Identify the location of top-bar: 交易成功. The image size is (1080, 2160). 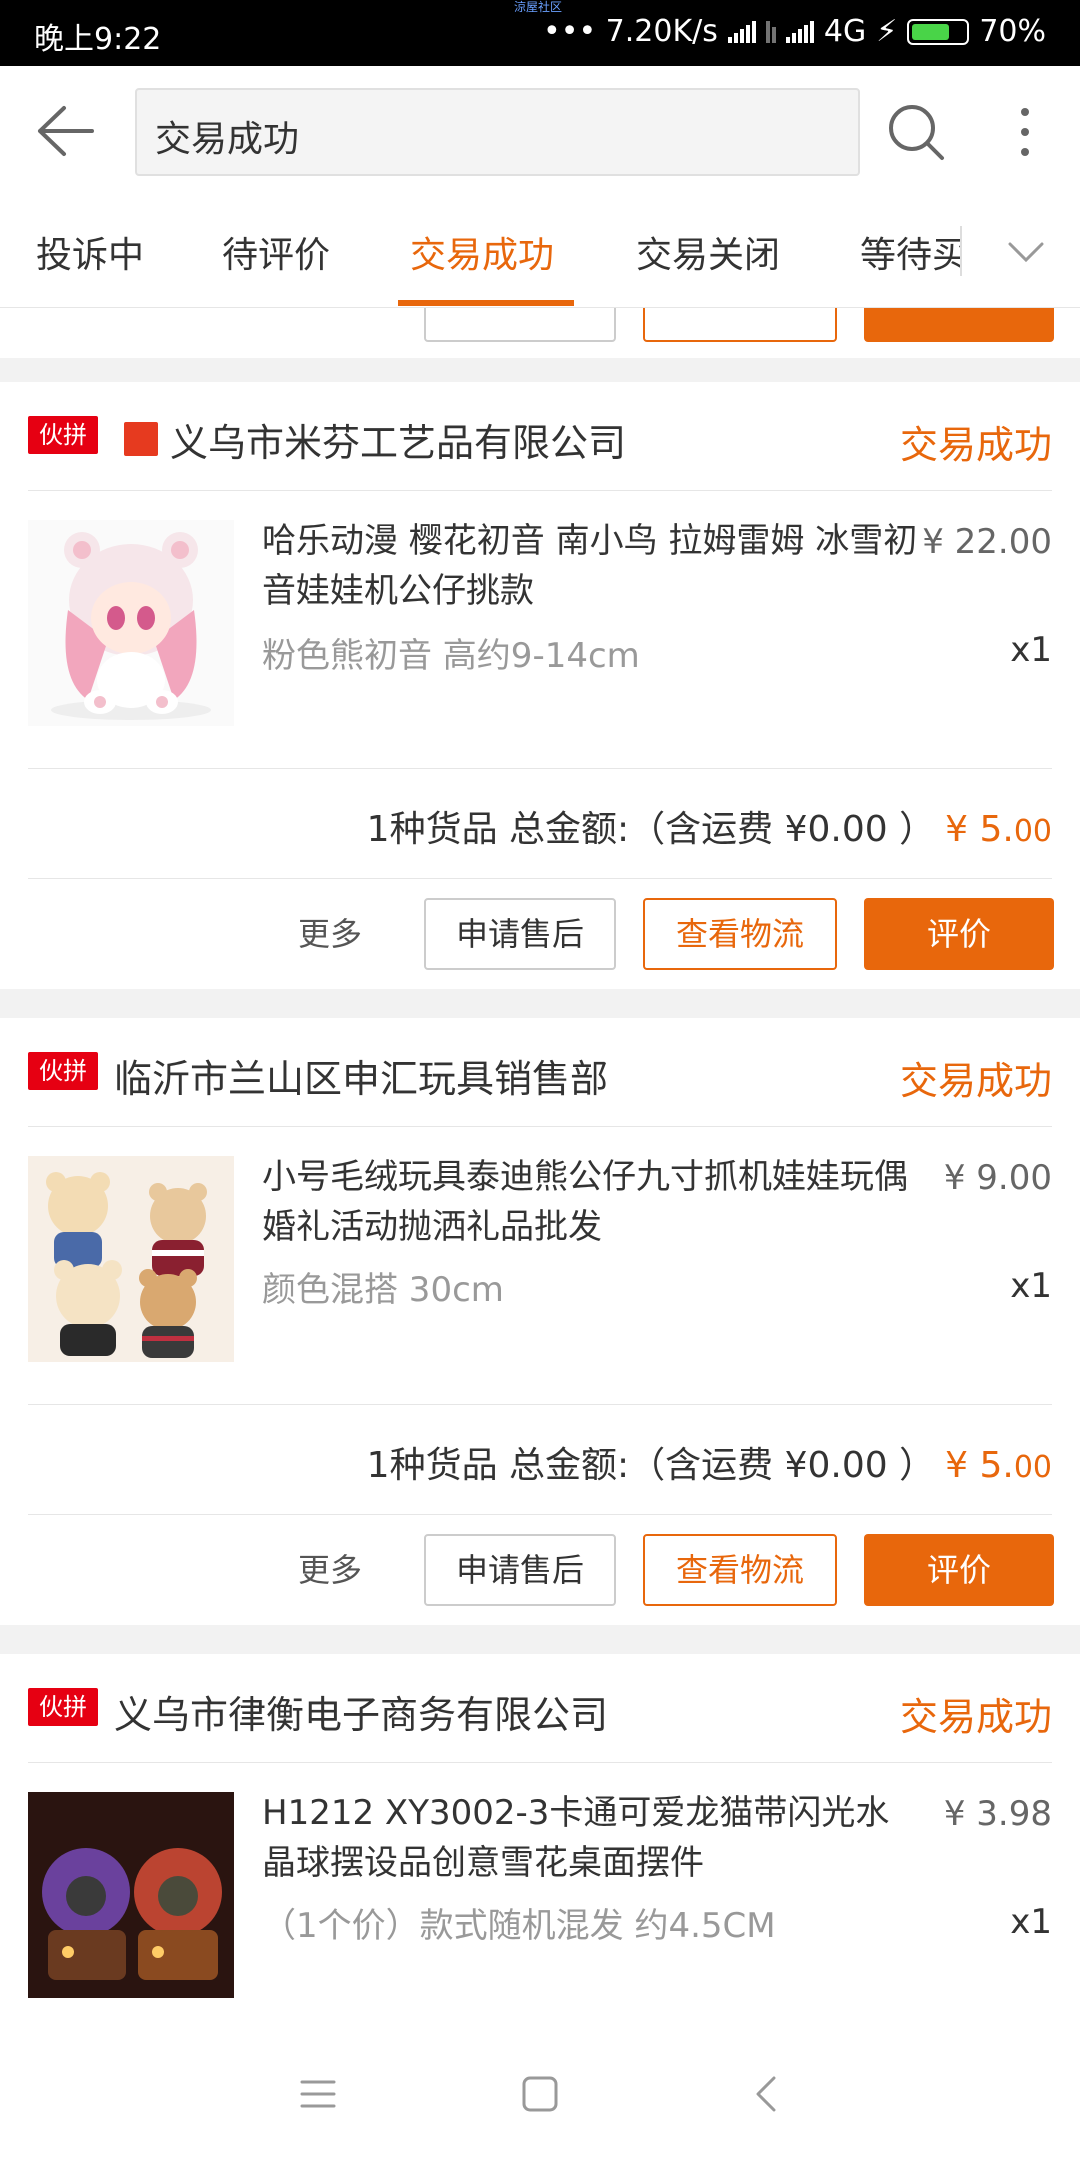
(540, 131).